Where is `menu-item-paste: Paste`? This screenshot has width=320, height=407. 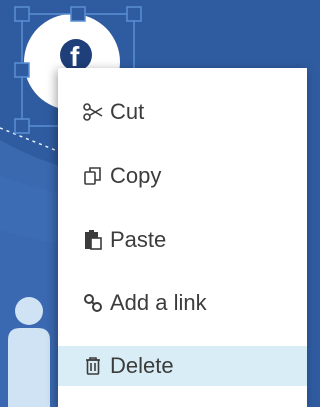
menu-item-paste: Paste is located at coordinates (182, 240).